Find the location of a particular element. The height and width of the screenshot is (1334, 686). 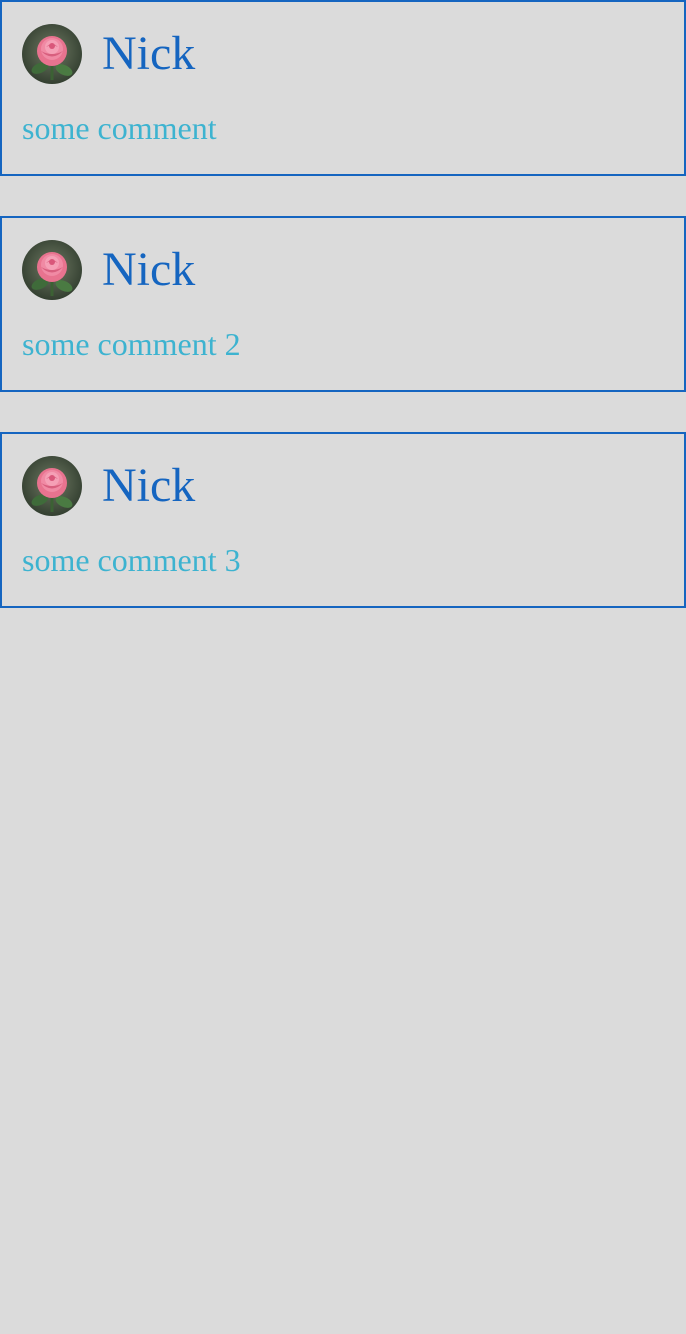

comment-text: some comment 3 is located at coordinates (131, 560).